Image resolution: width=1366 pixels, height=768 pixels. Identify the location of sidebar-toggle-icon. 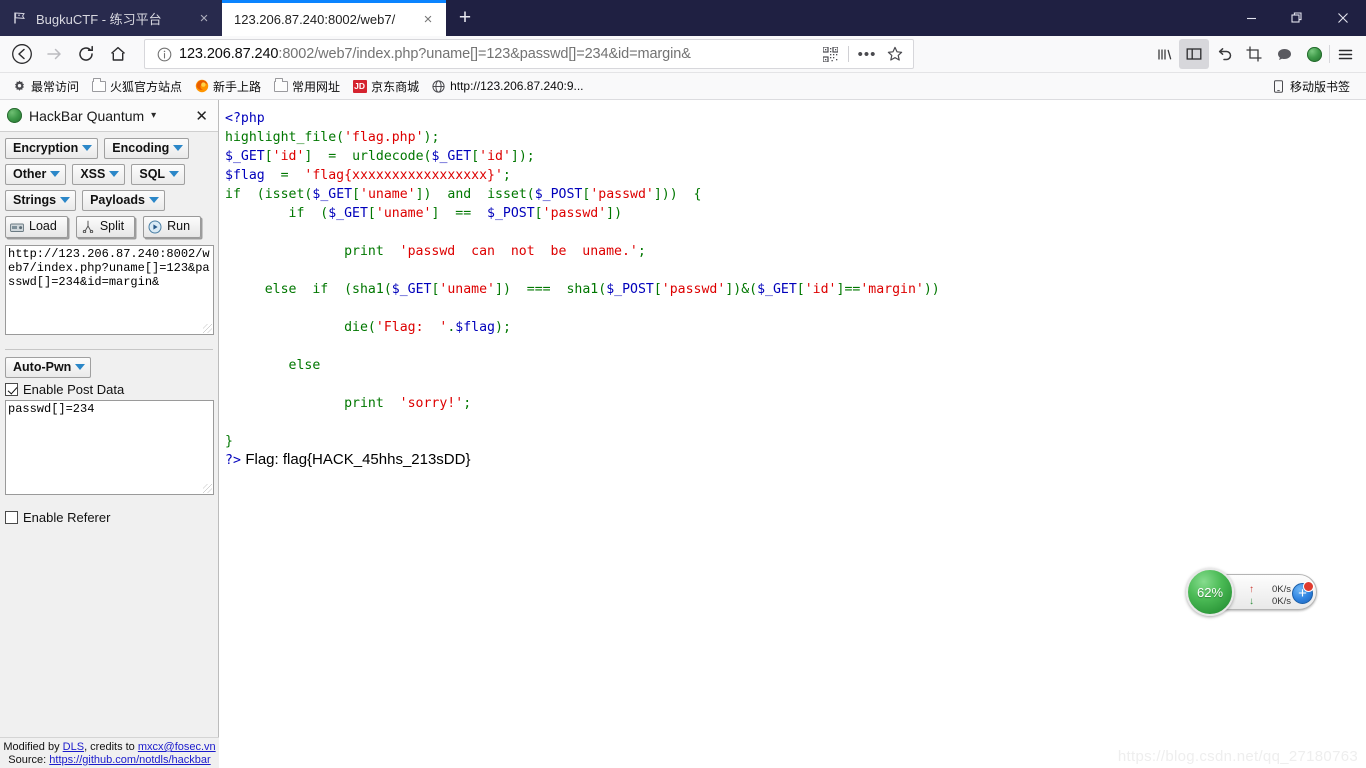
(1194, 54).